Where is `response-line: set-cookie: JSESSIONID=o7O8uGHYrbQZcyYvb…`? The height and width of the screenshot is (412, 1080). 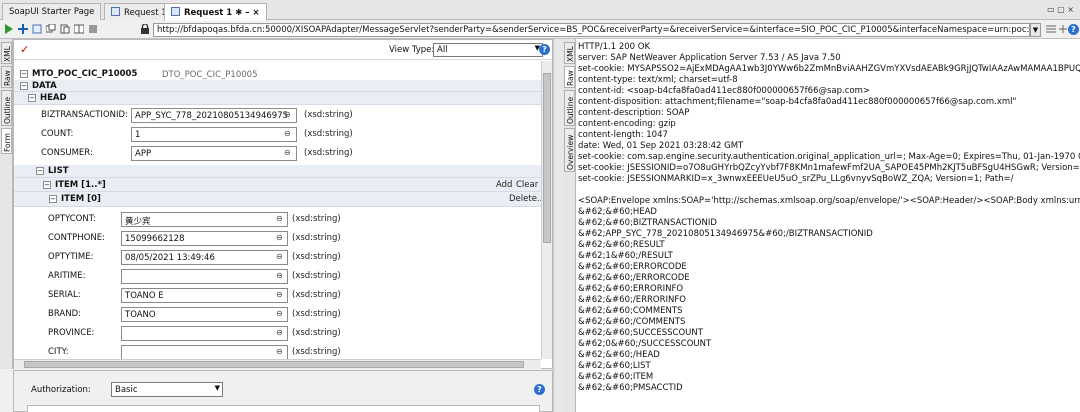
response-line: set-cookie: JSESSIONID=o7O8uGHYrbQZcyYvb… is located at coordinates (829, 168).